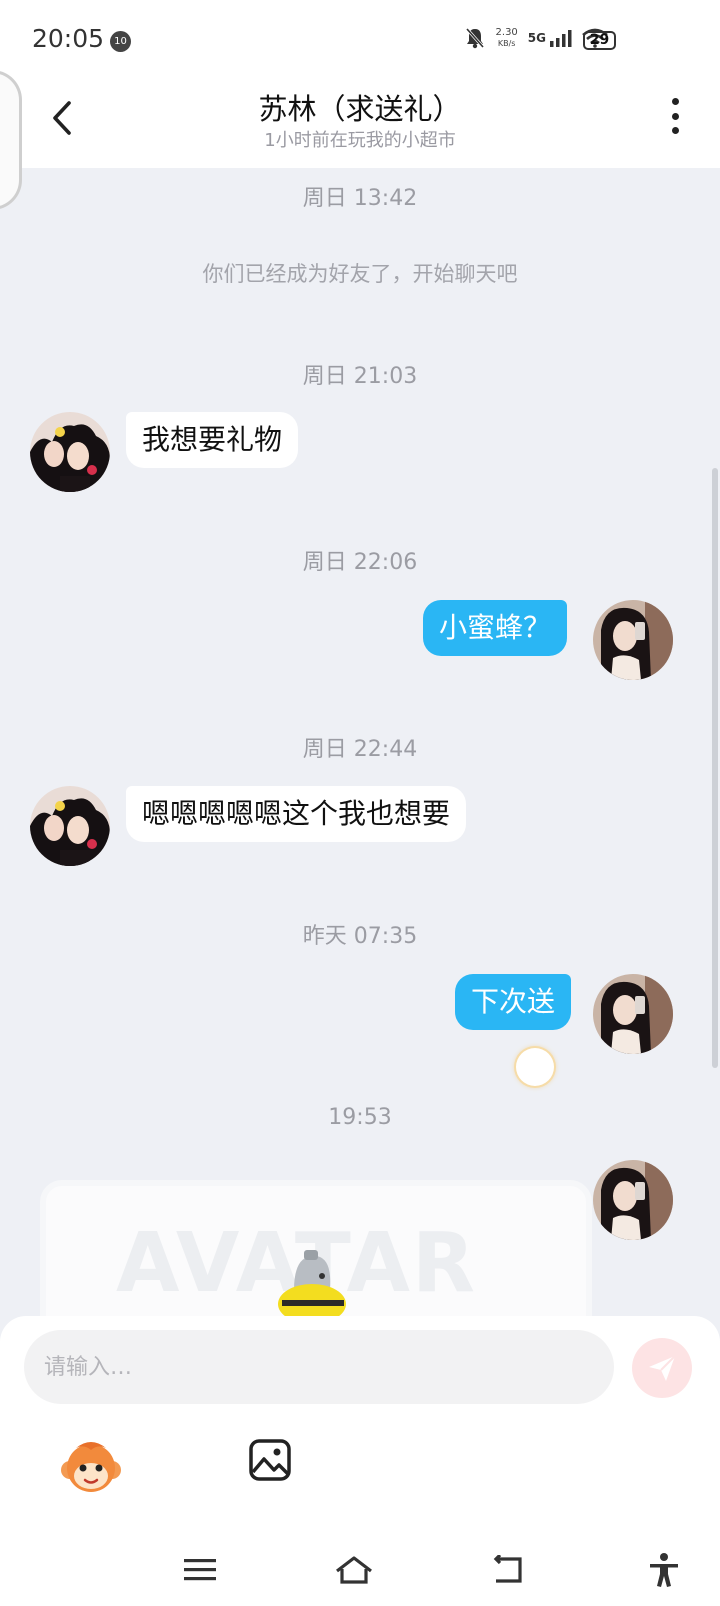  What do you see at coordinates (316, 1249) in the screenshot?
I see `gift-message-card: AVATAR` at bounding box center [316, 1249].